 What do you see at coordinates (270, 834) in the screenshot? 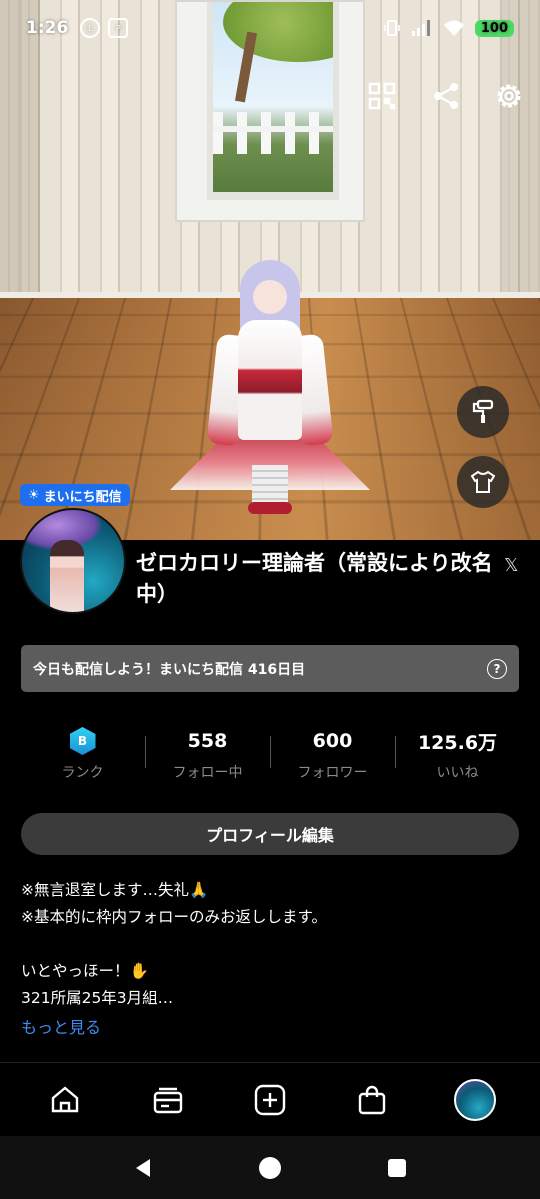
I see `edit-profile-button: プロフィール編集` at bounding box center [270, 834].